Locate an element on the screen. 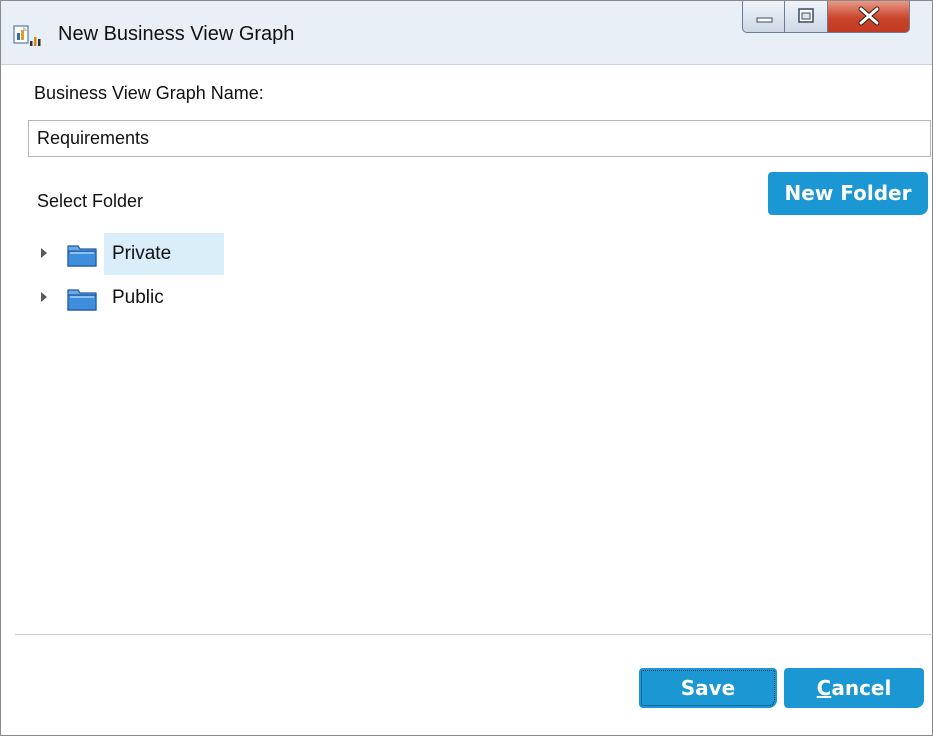 The height and width of the screenshot is (736, 933). minimize-icon is located at coordinates (764, 20).